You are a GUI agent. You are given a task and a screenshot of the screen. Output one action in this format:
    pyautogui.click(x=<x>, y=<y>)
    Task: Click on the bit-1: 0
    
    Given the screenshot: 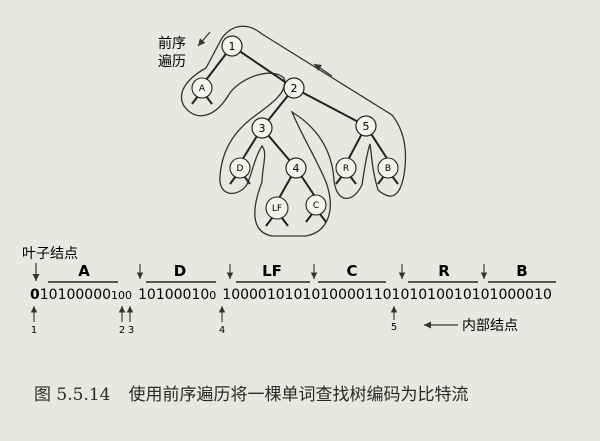 What is the action you would take?
    pyautogui.click(x=35, y=295)
    